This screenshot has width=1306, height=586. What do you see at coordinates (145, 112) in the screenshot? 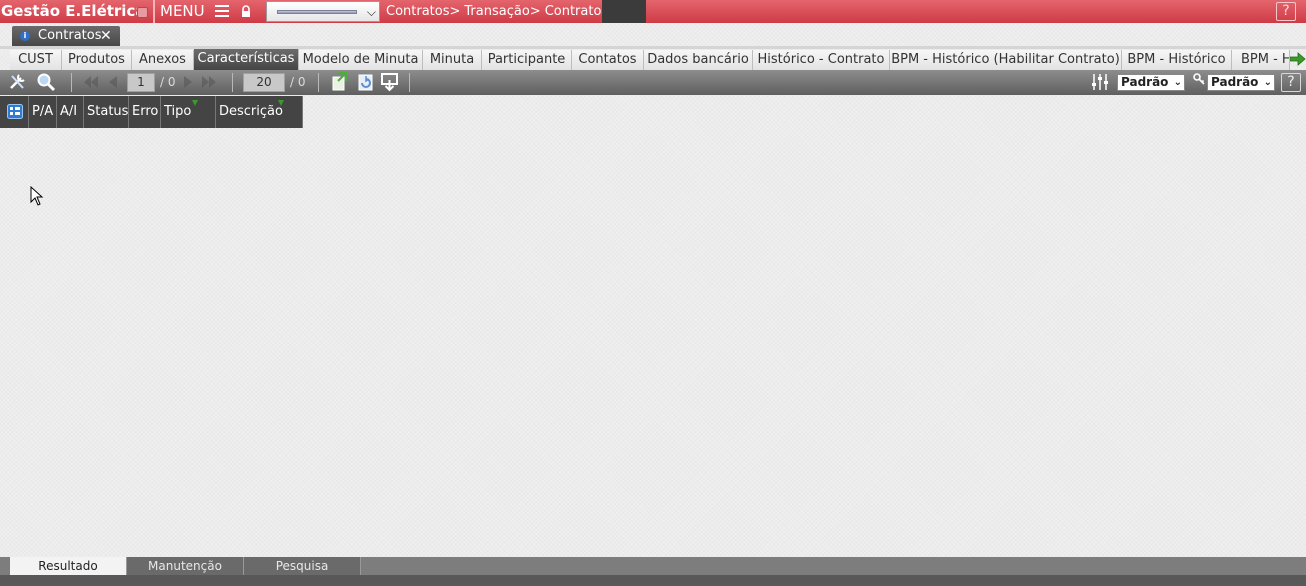
I see `column-header-erro: Erro` at bounding box center [145, 112].